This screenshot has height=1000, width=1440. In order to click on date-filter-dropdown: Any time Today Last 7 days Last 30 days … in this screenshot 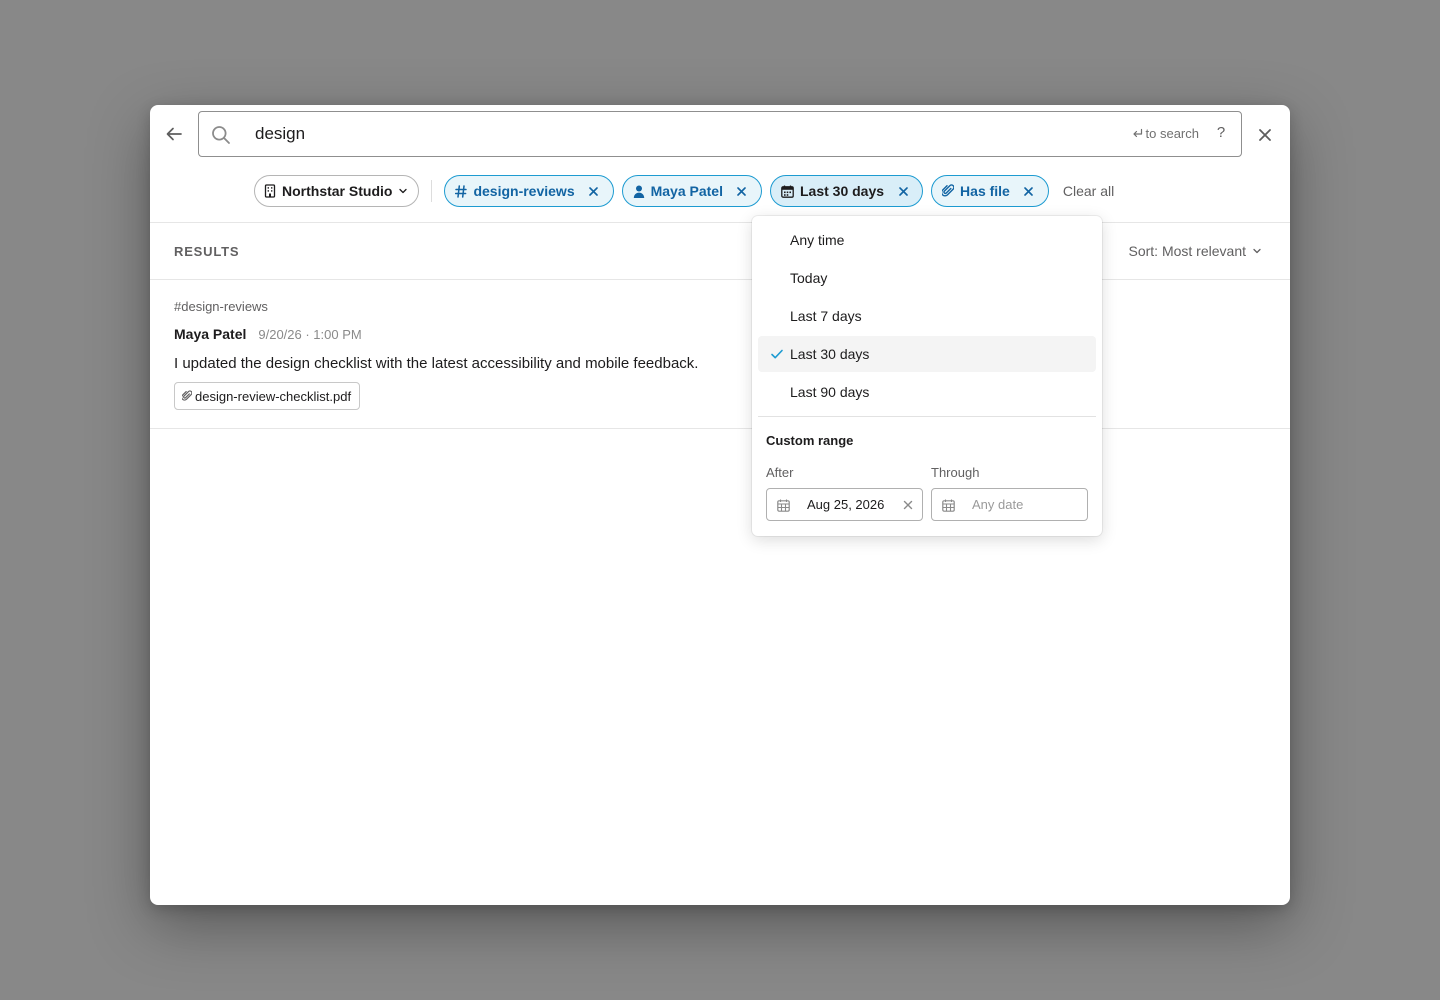, I will do `click(927, 376)`.